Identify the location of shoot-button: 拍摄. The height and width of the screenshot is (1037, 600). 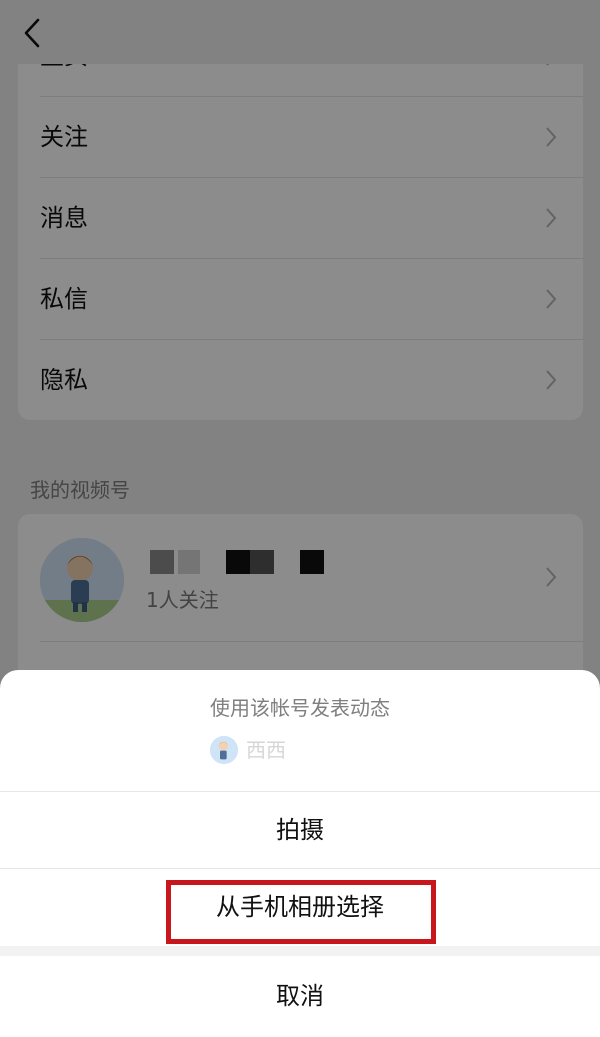
(300, 830).